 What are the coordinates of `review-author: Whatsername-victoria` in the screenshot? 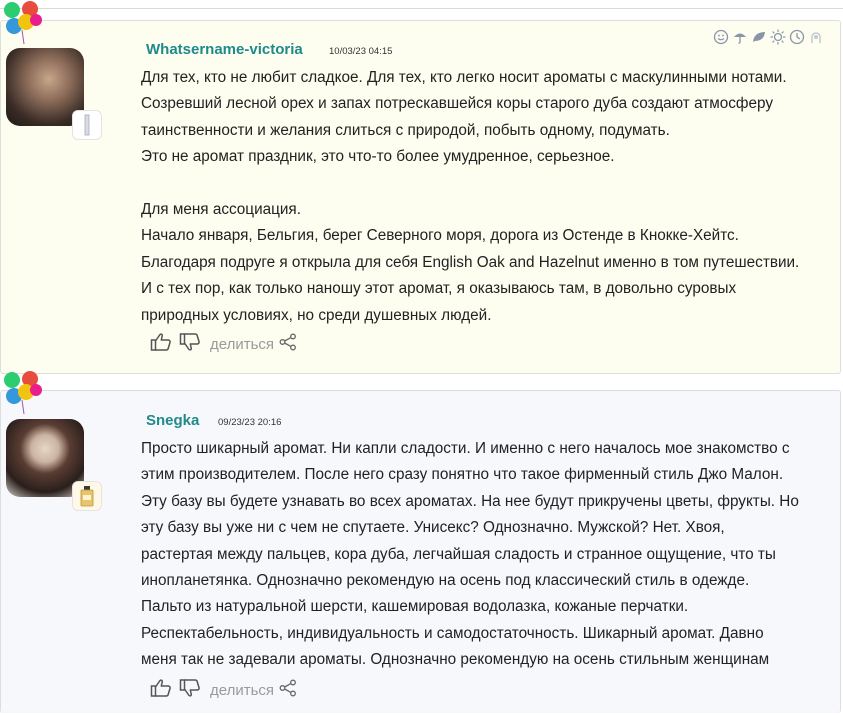 It's located at (224, 49).